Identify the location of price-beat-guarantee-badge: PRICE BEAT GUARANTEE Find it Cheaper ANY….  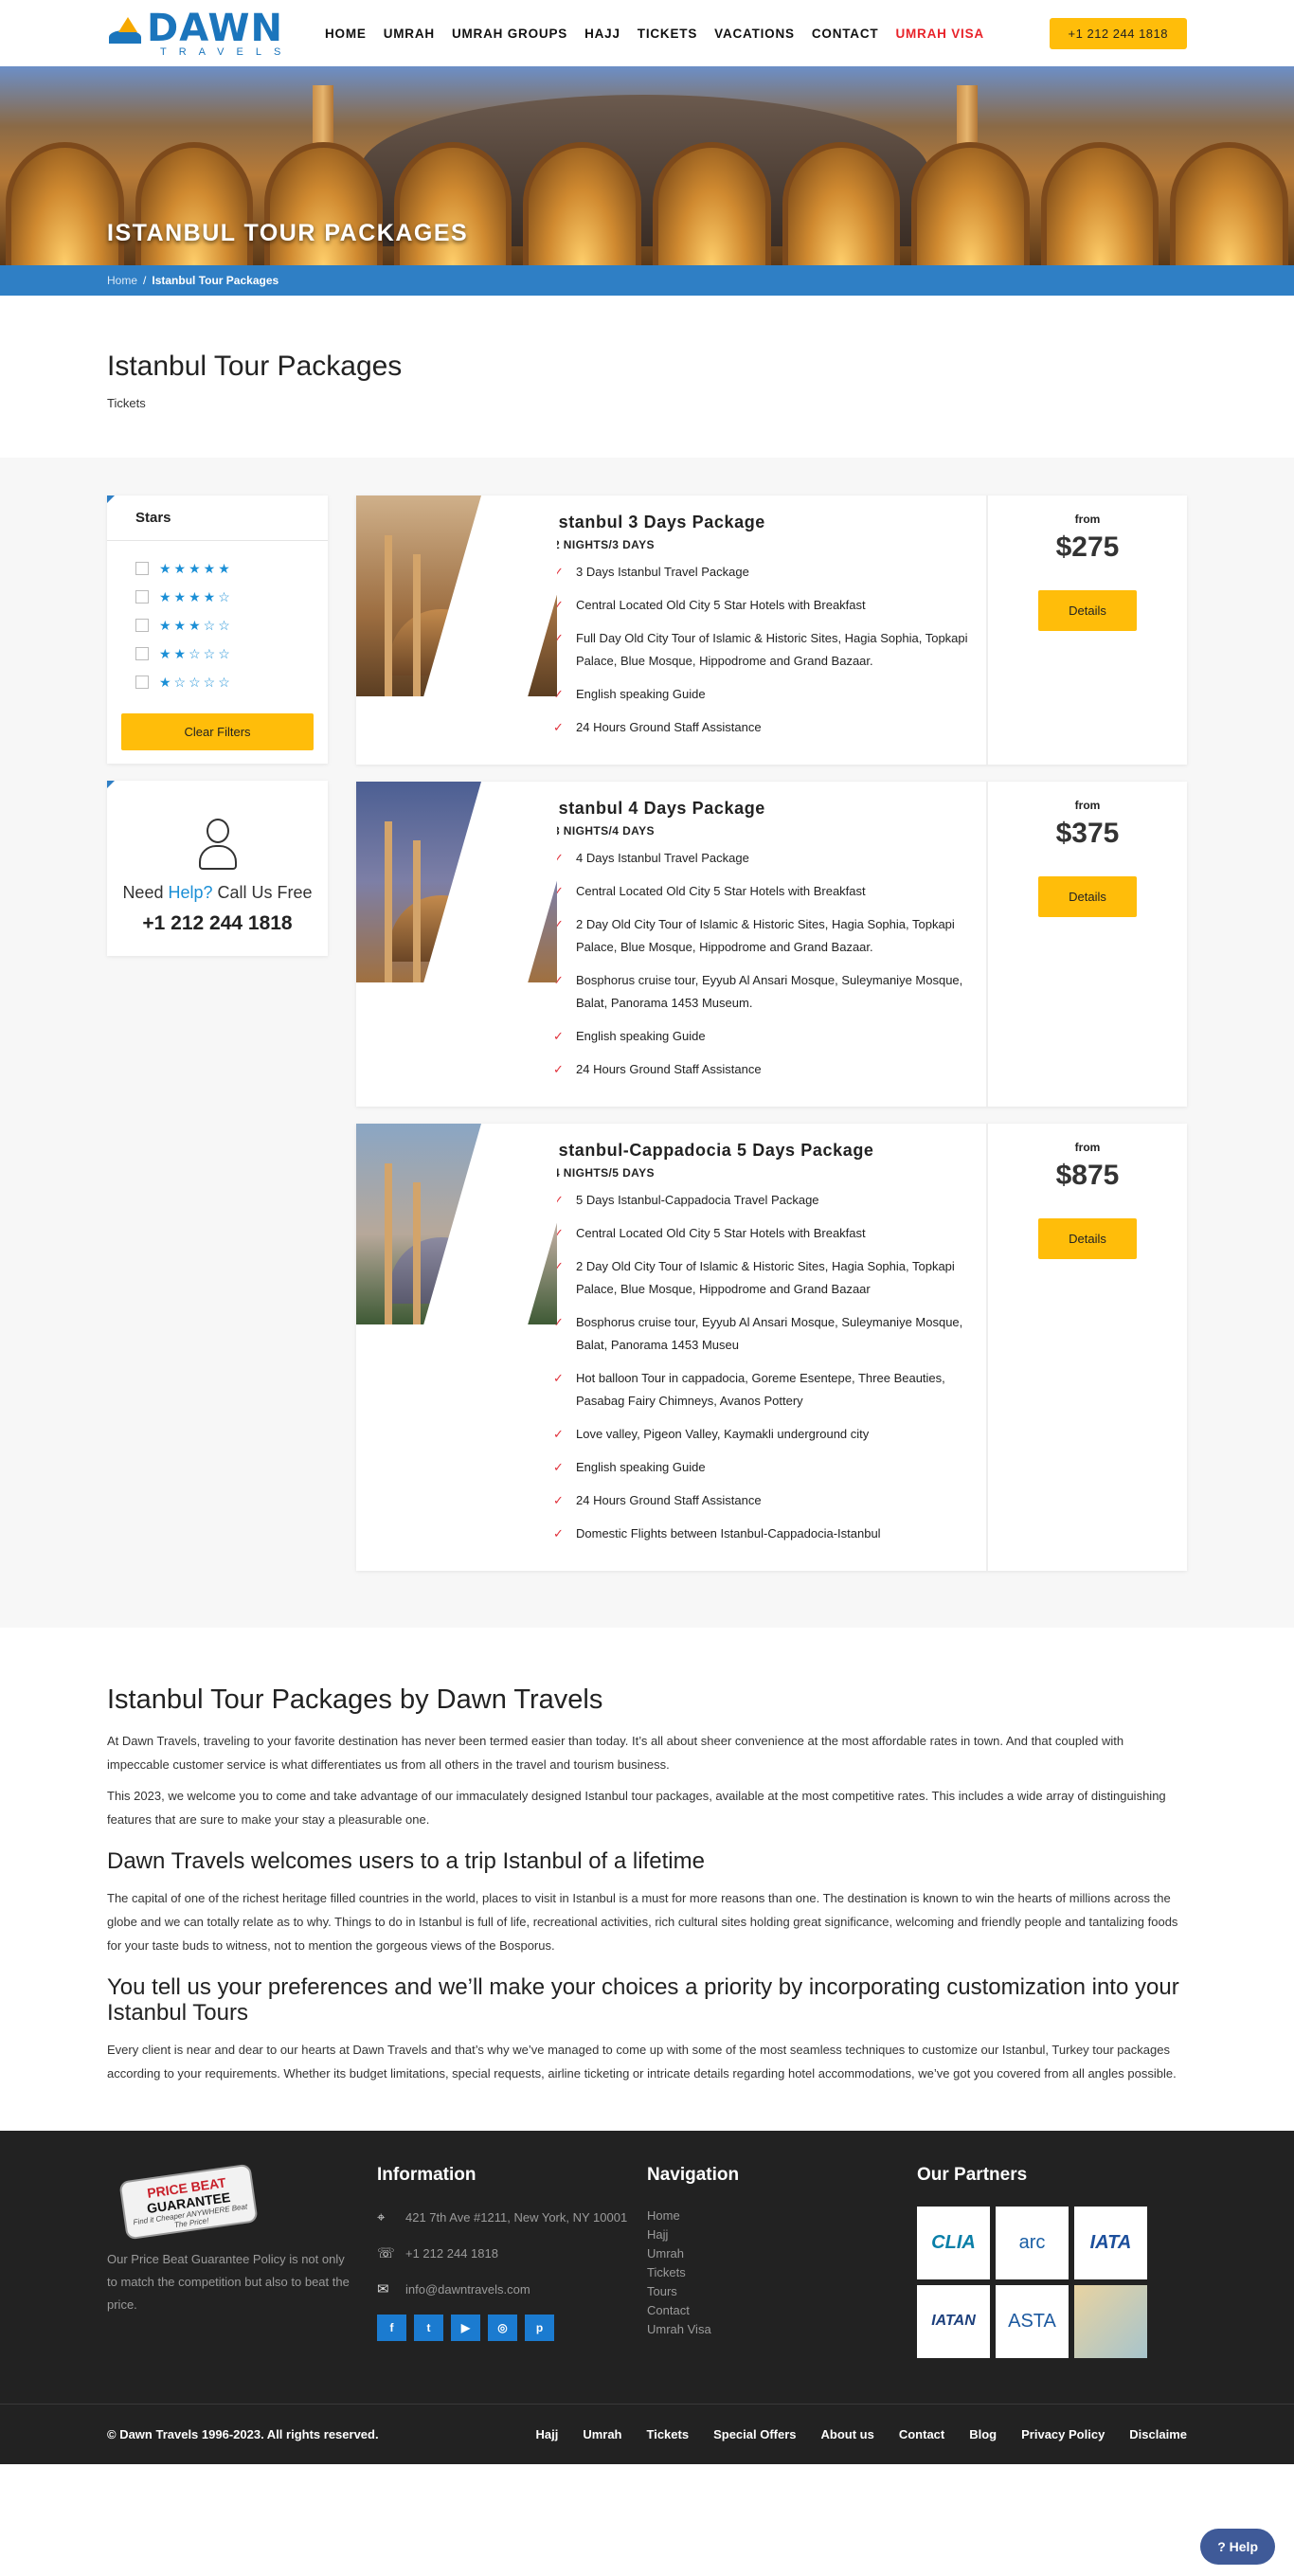
(183, 2202).